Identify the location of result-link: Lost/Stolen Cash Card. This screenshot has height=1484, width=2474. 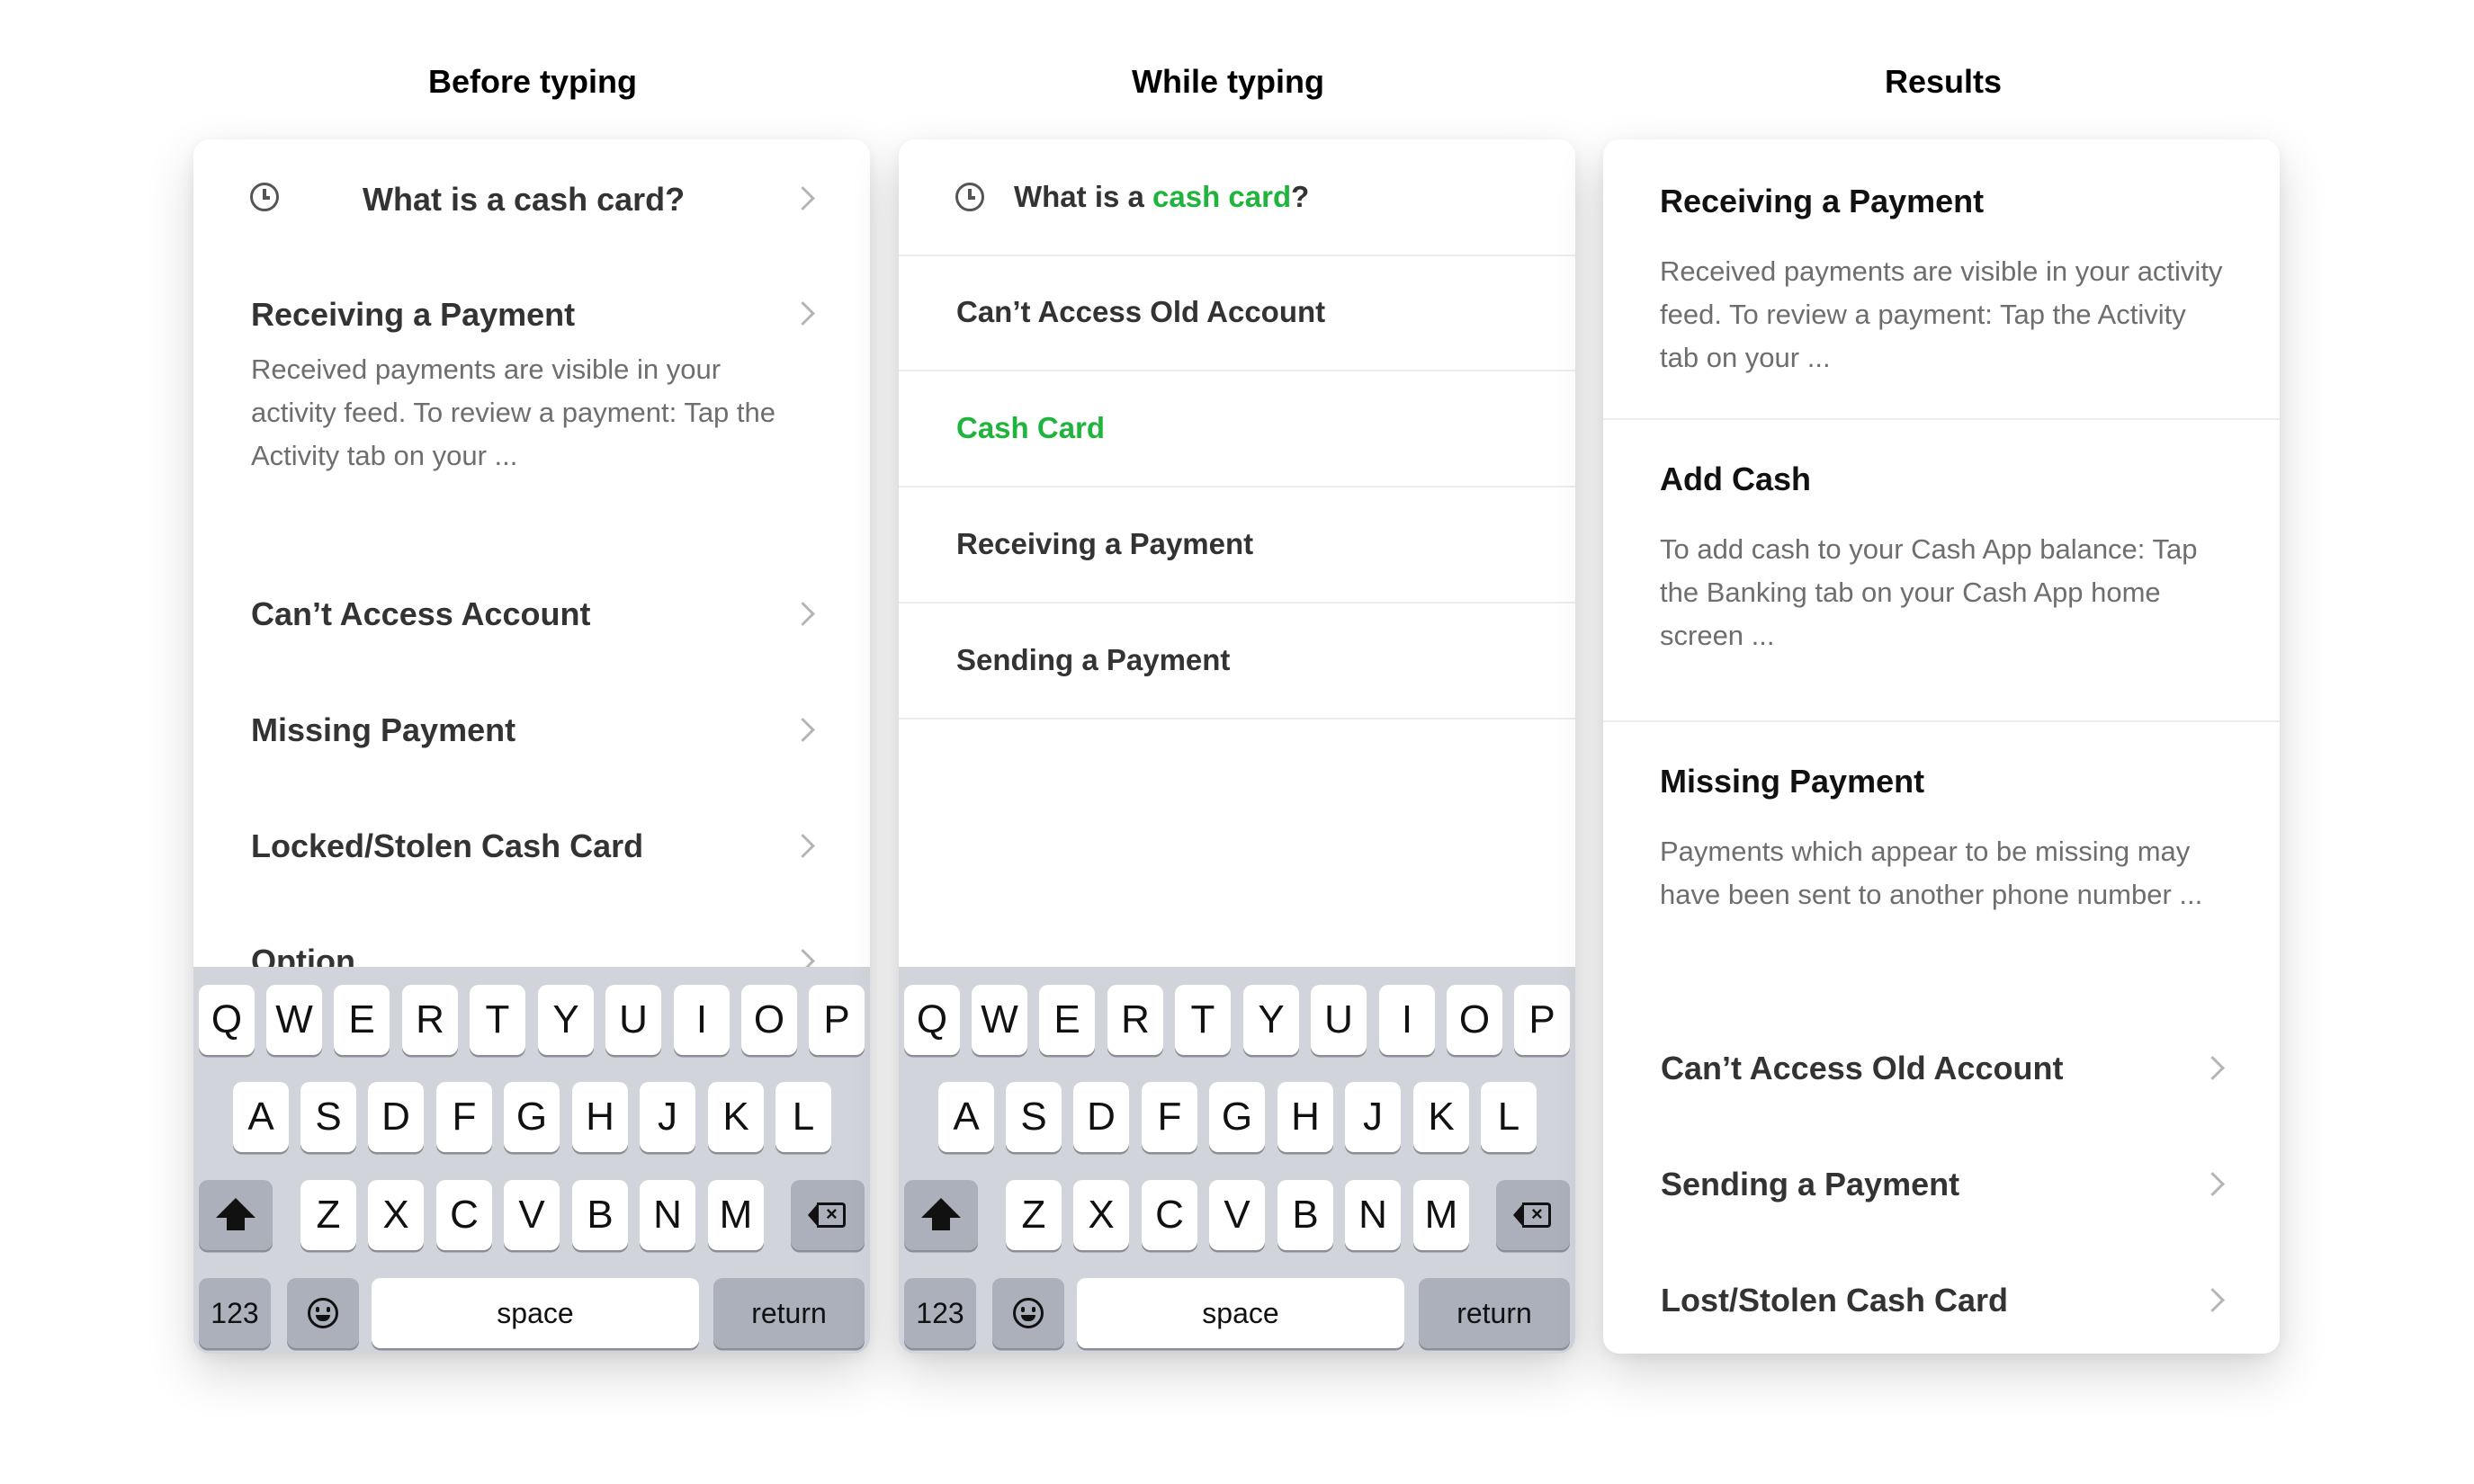
(1941, 1300).